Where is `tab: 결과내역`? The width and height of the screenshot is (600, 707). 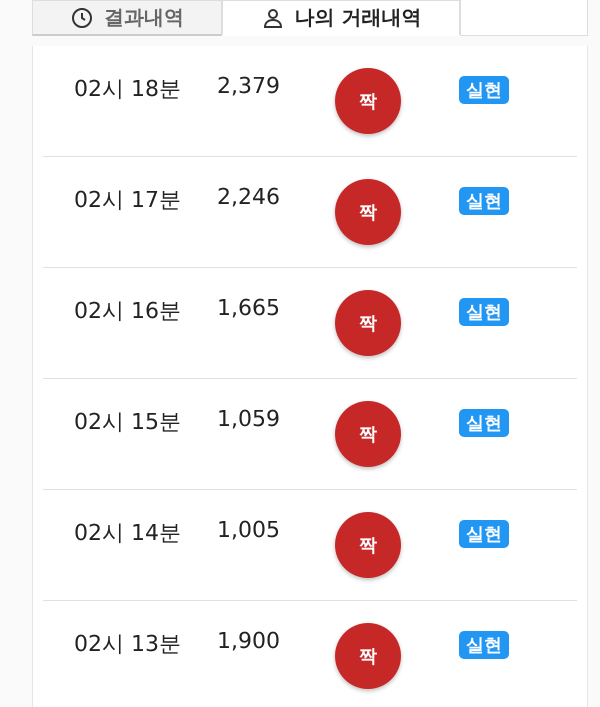 tab: 결과내역 is located at coordinates (127, 18).